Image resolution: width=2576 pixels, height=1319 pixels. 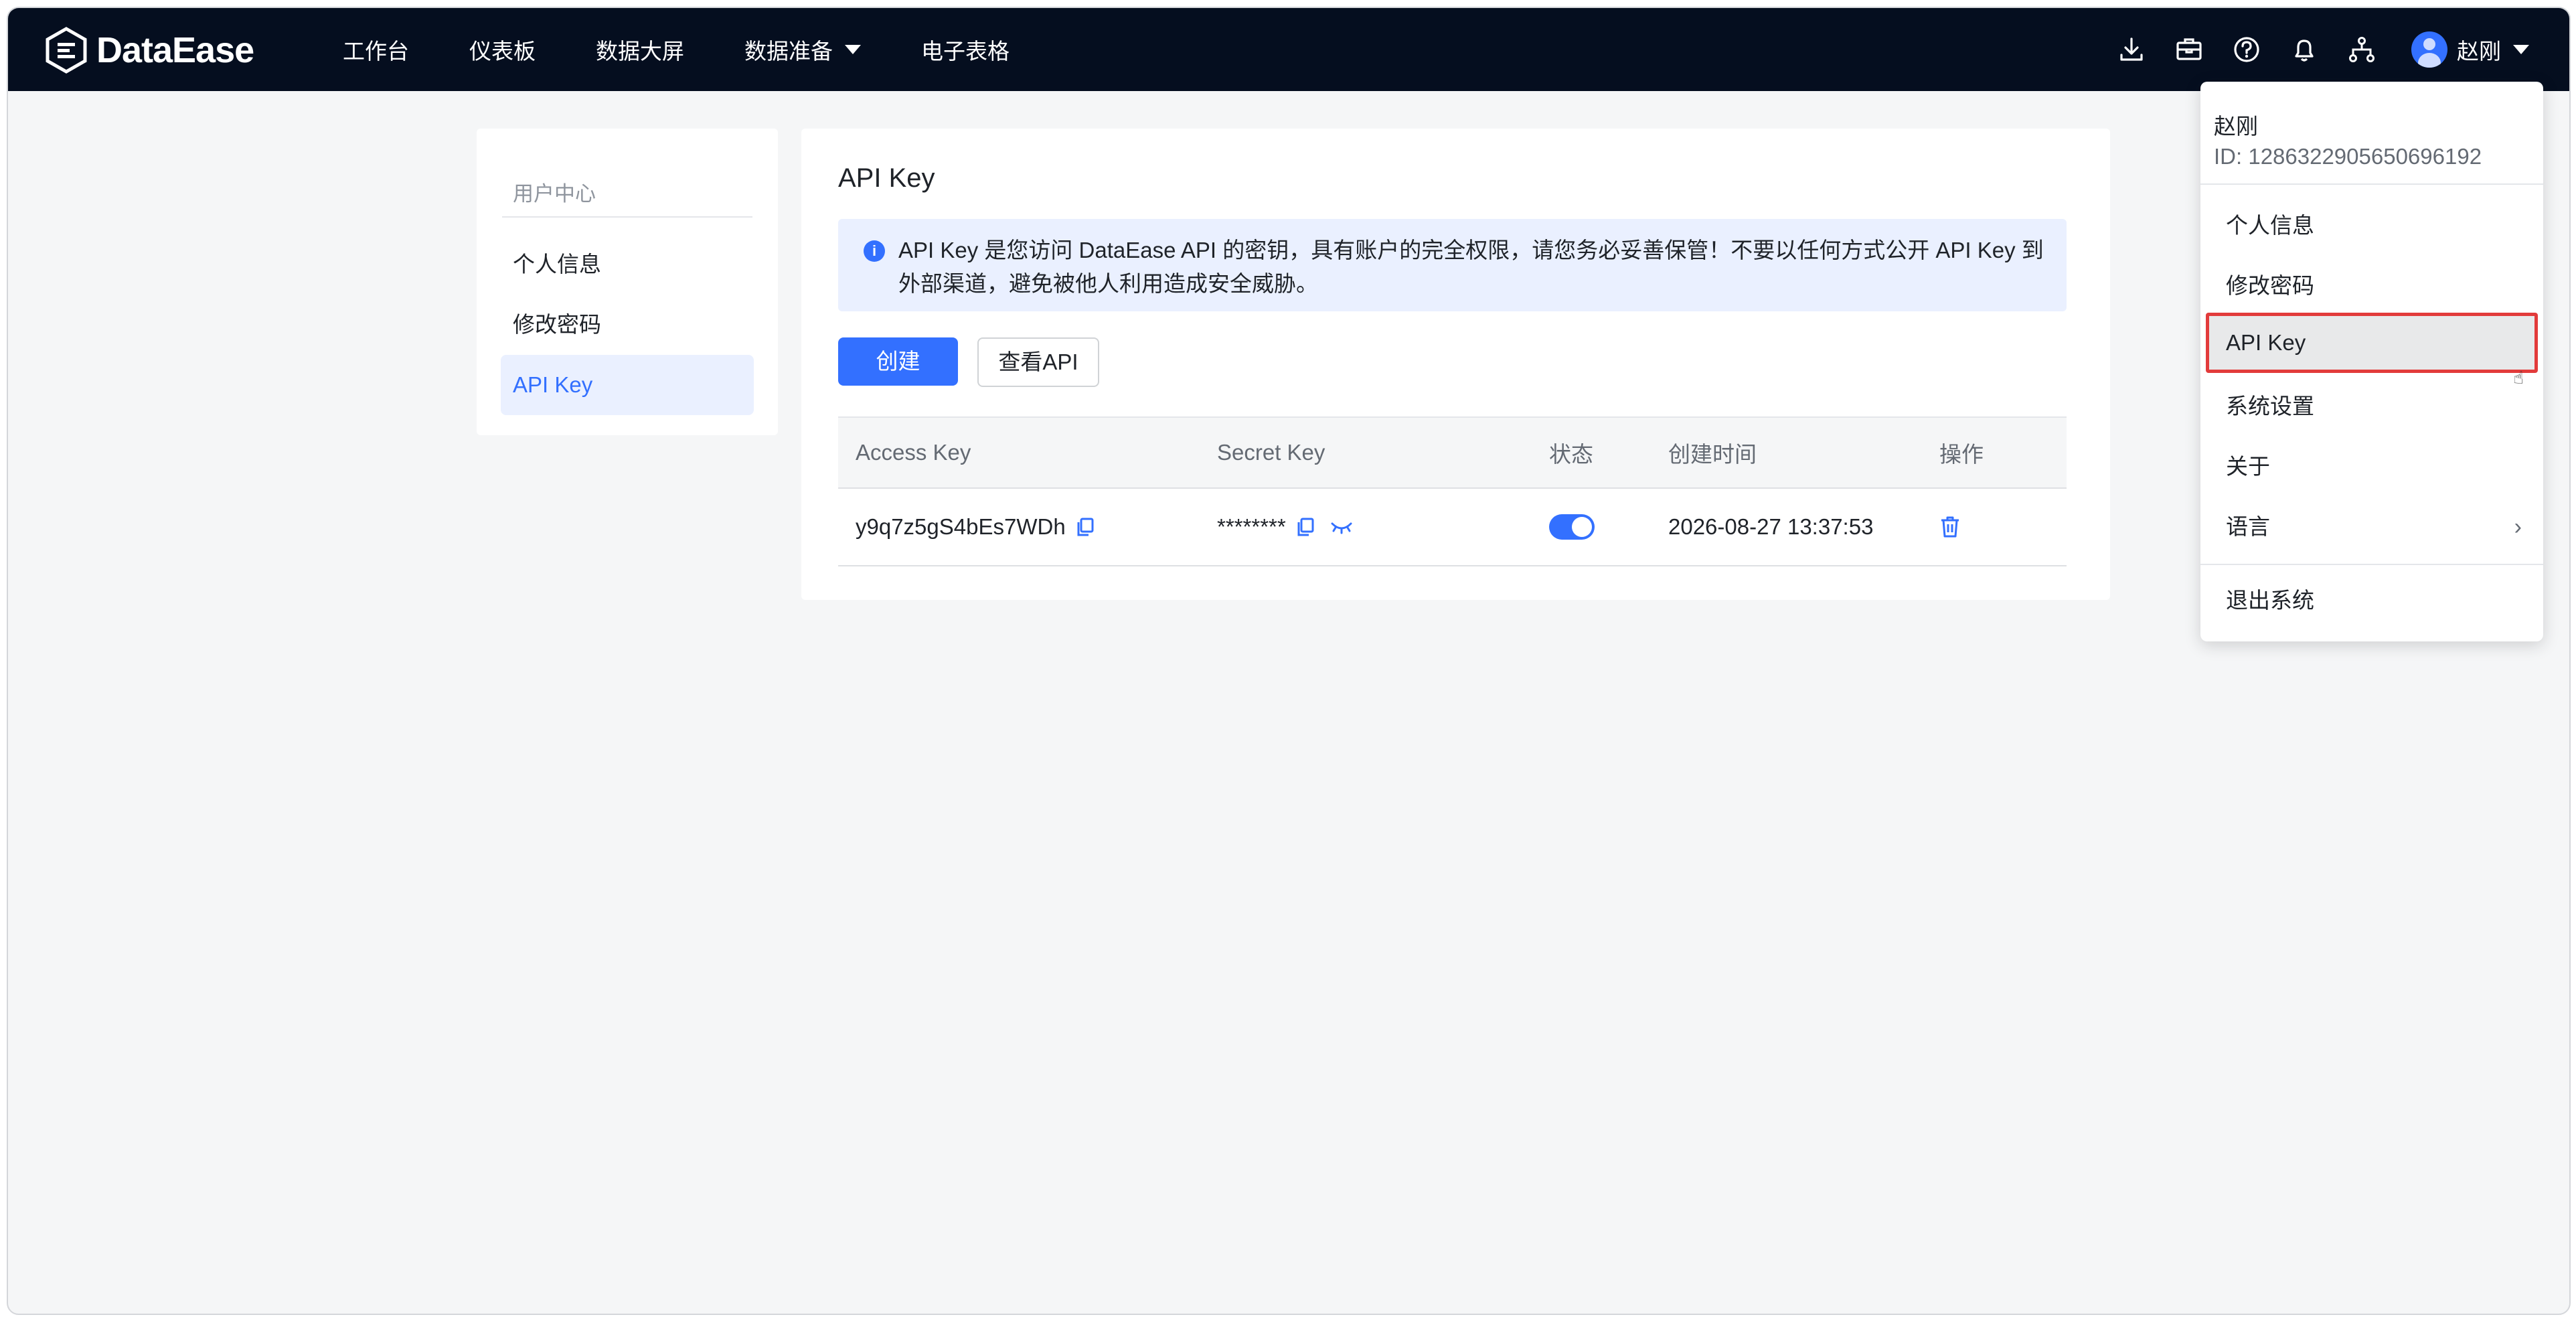 I want to click on user-center-sidebar: 用户中心 个人信息 修改密码 API Key, so click(x=627, y=282).